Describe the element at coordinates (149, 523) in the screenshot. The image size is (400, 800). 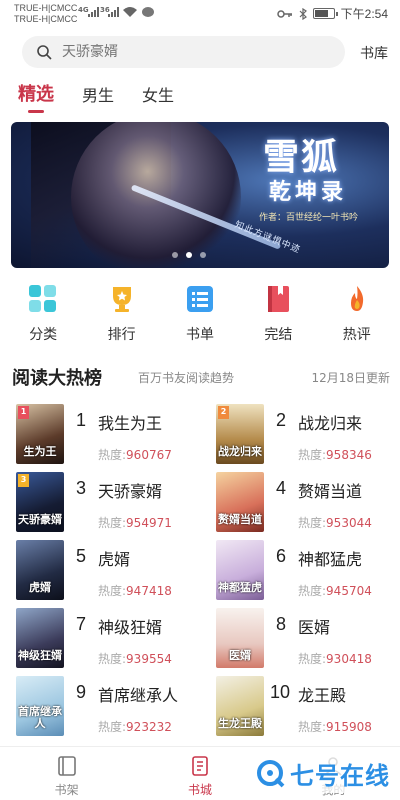
I see `heat-value: 954971` at that location.